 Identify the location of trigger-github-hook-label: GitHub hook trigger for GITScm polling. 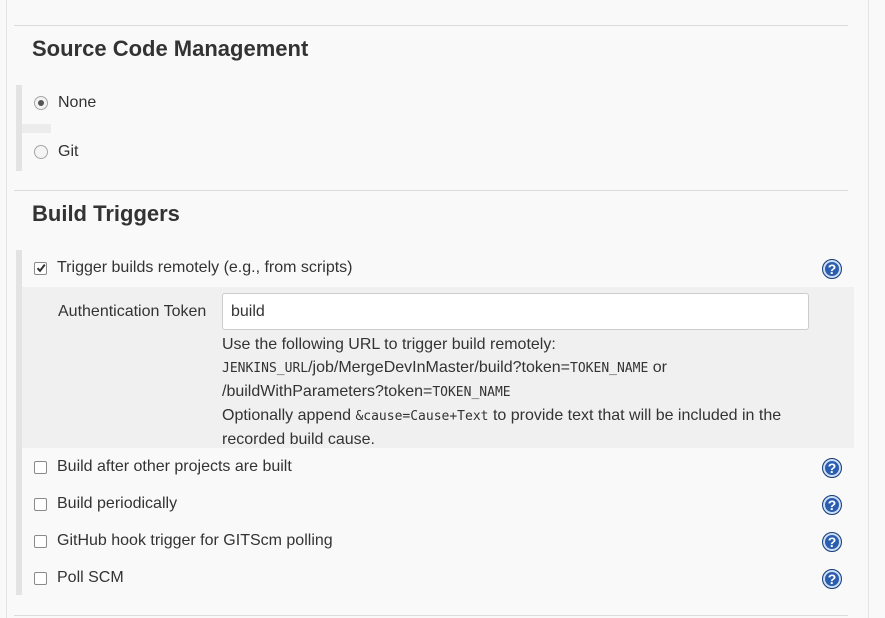
(195, 540).